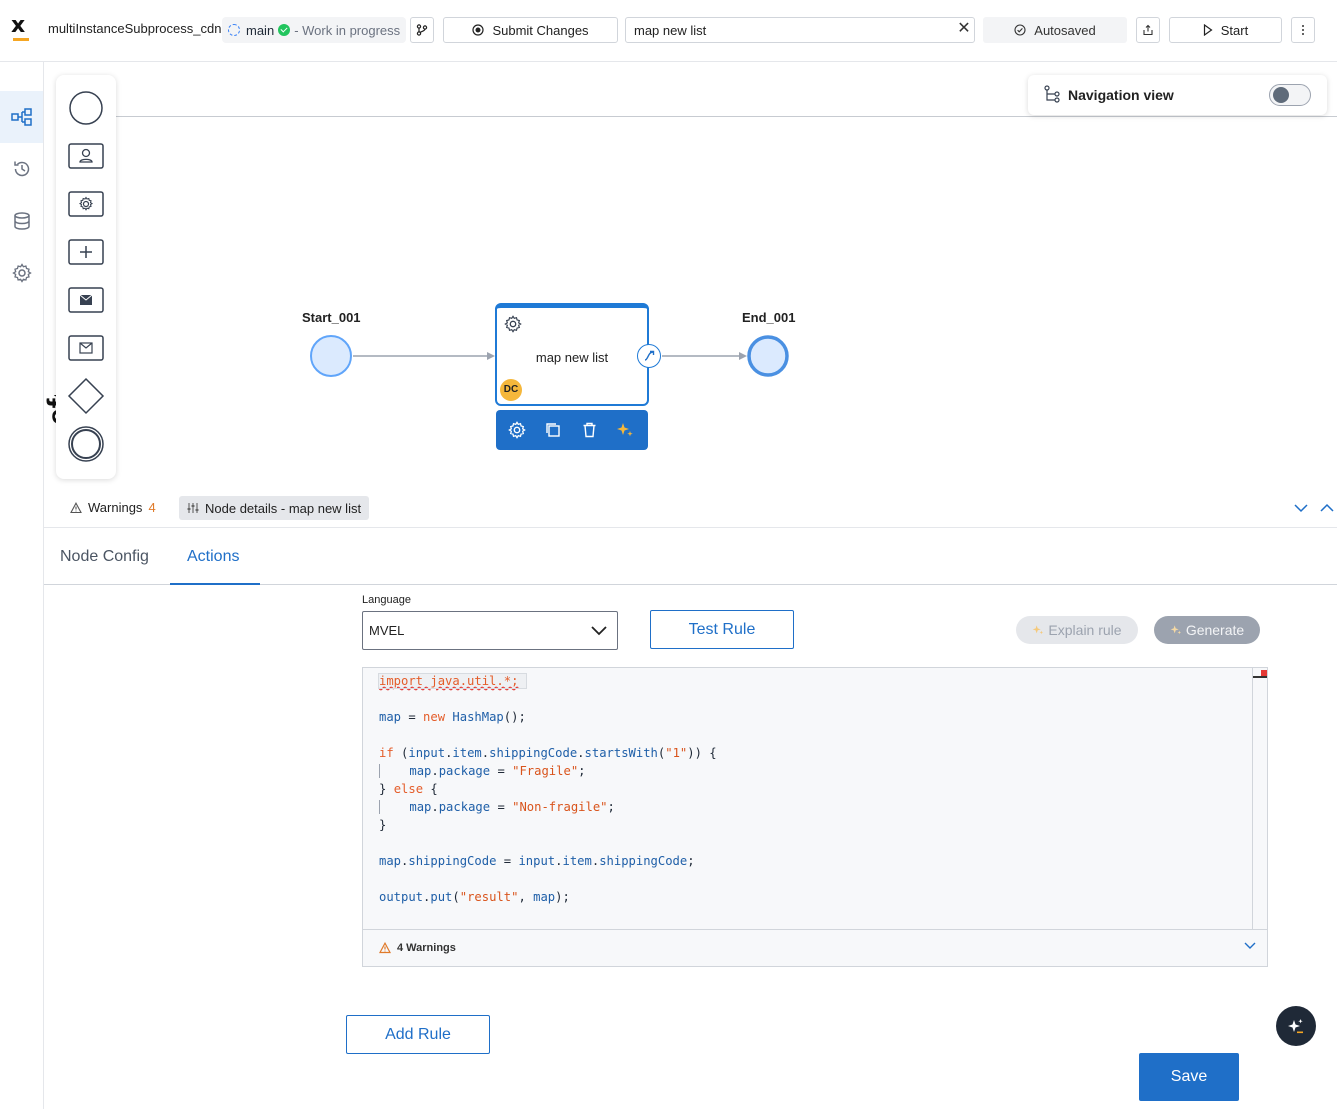 The height and width of the screenshot is (1109, 1337). I want to click on diagram-svg, so click(549, 356).